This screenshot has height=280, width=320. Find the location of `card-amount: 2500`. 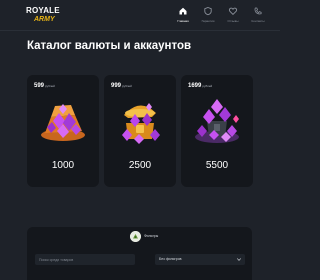

card-amount: 2500 is located at coordinates (140, 165).